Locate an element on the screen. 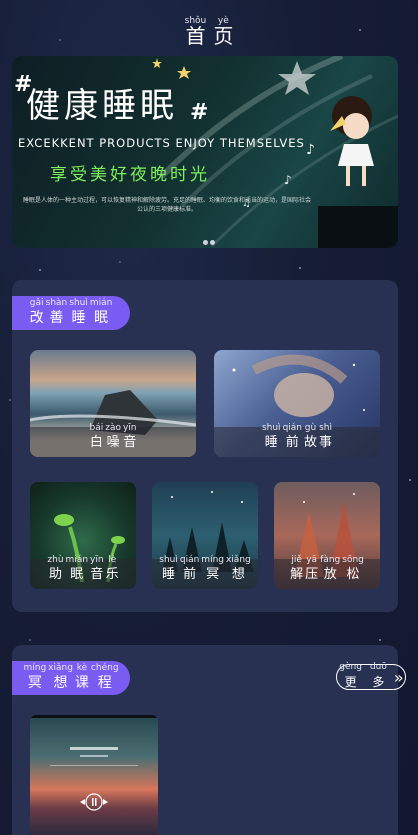 Image resolution: width=418 pixels, height=835 pixels. card-caption: shuì 睡 qián 前 gù 故 shì 事 is located at coordinates (297, 440).